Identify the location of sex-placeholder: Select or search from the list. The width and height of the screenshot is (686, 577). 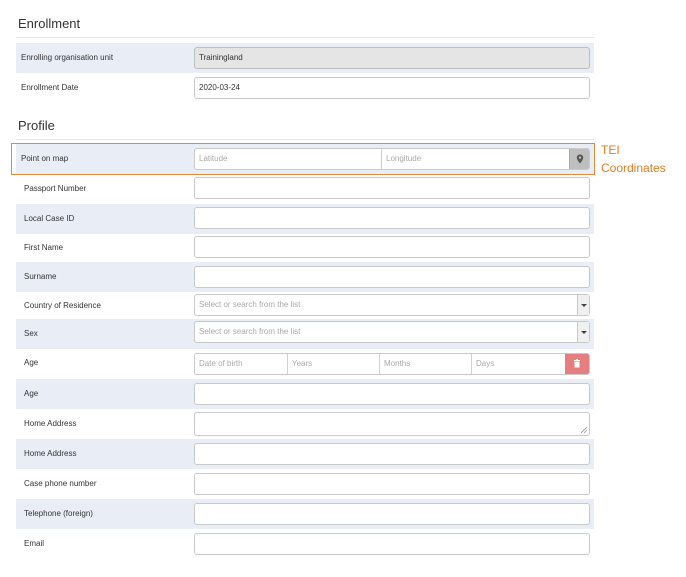
(250, 331).